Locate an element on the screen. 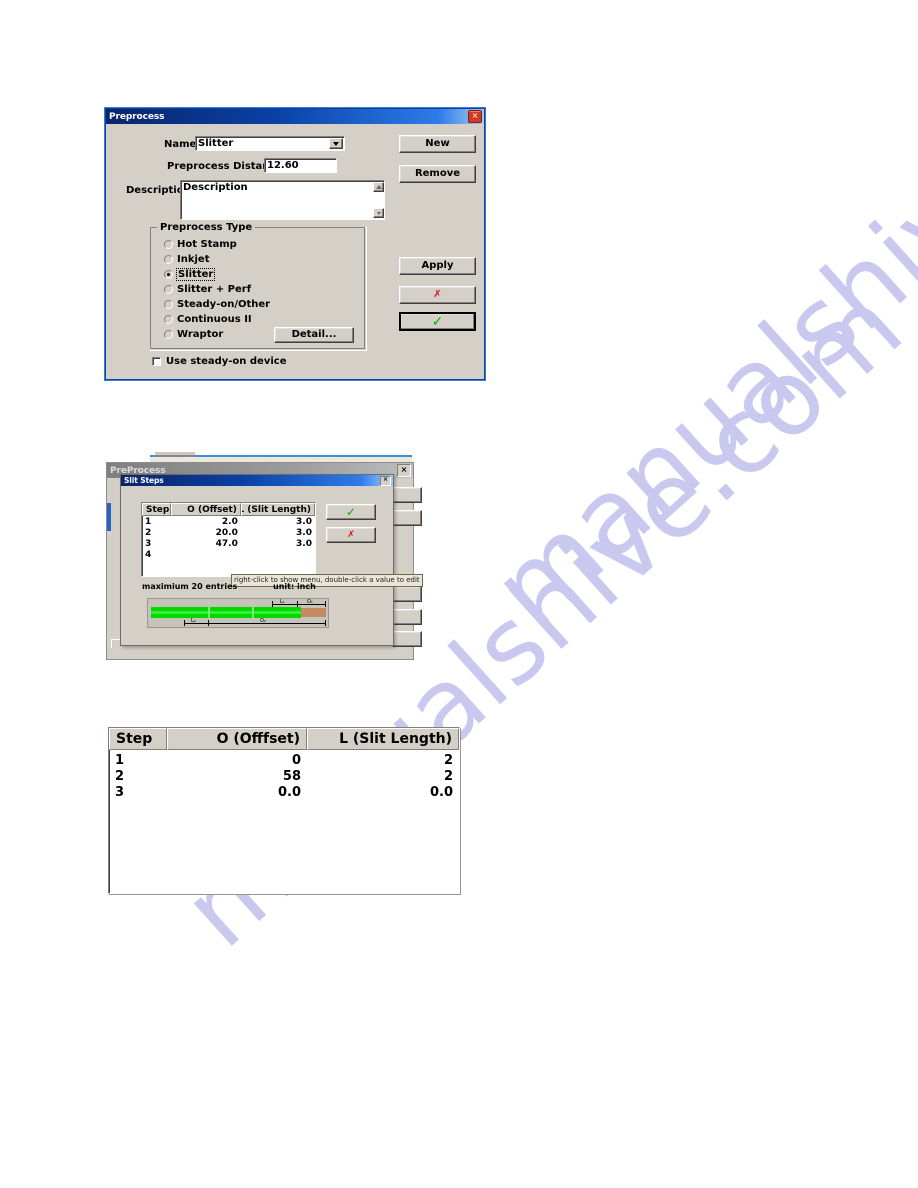  radio-slitter-perf: Slitter + Perf is located at coordinates (207, 289).